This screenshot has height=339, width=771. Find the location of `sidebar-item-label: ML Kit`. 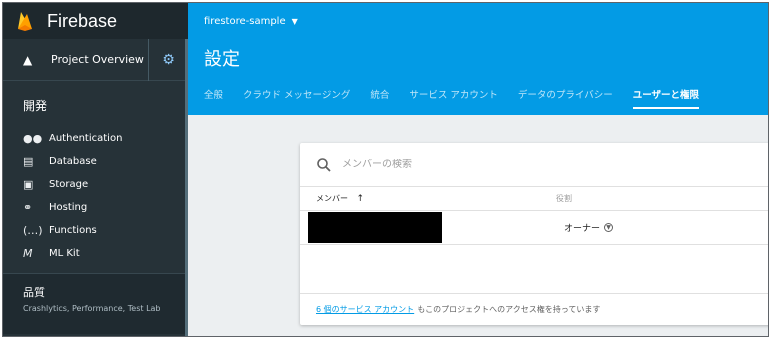

sidebar-item-label: ML Kit is located at coordinates (64, 253).